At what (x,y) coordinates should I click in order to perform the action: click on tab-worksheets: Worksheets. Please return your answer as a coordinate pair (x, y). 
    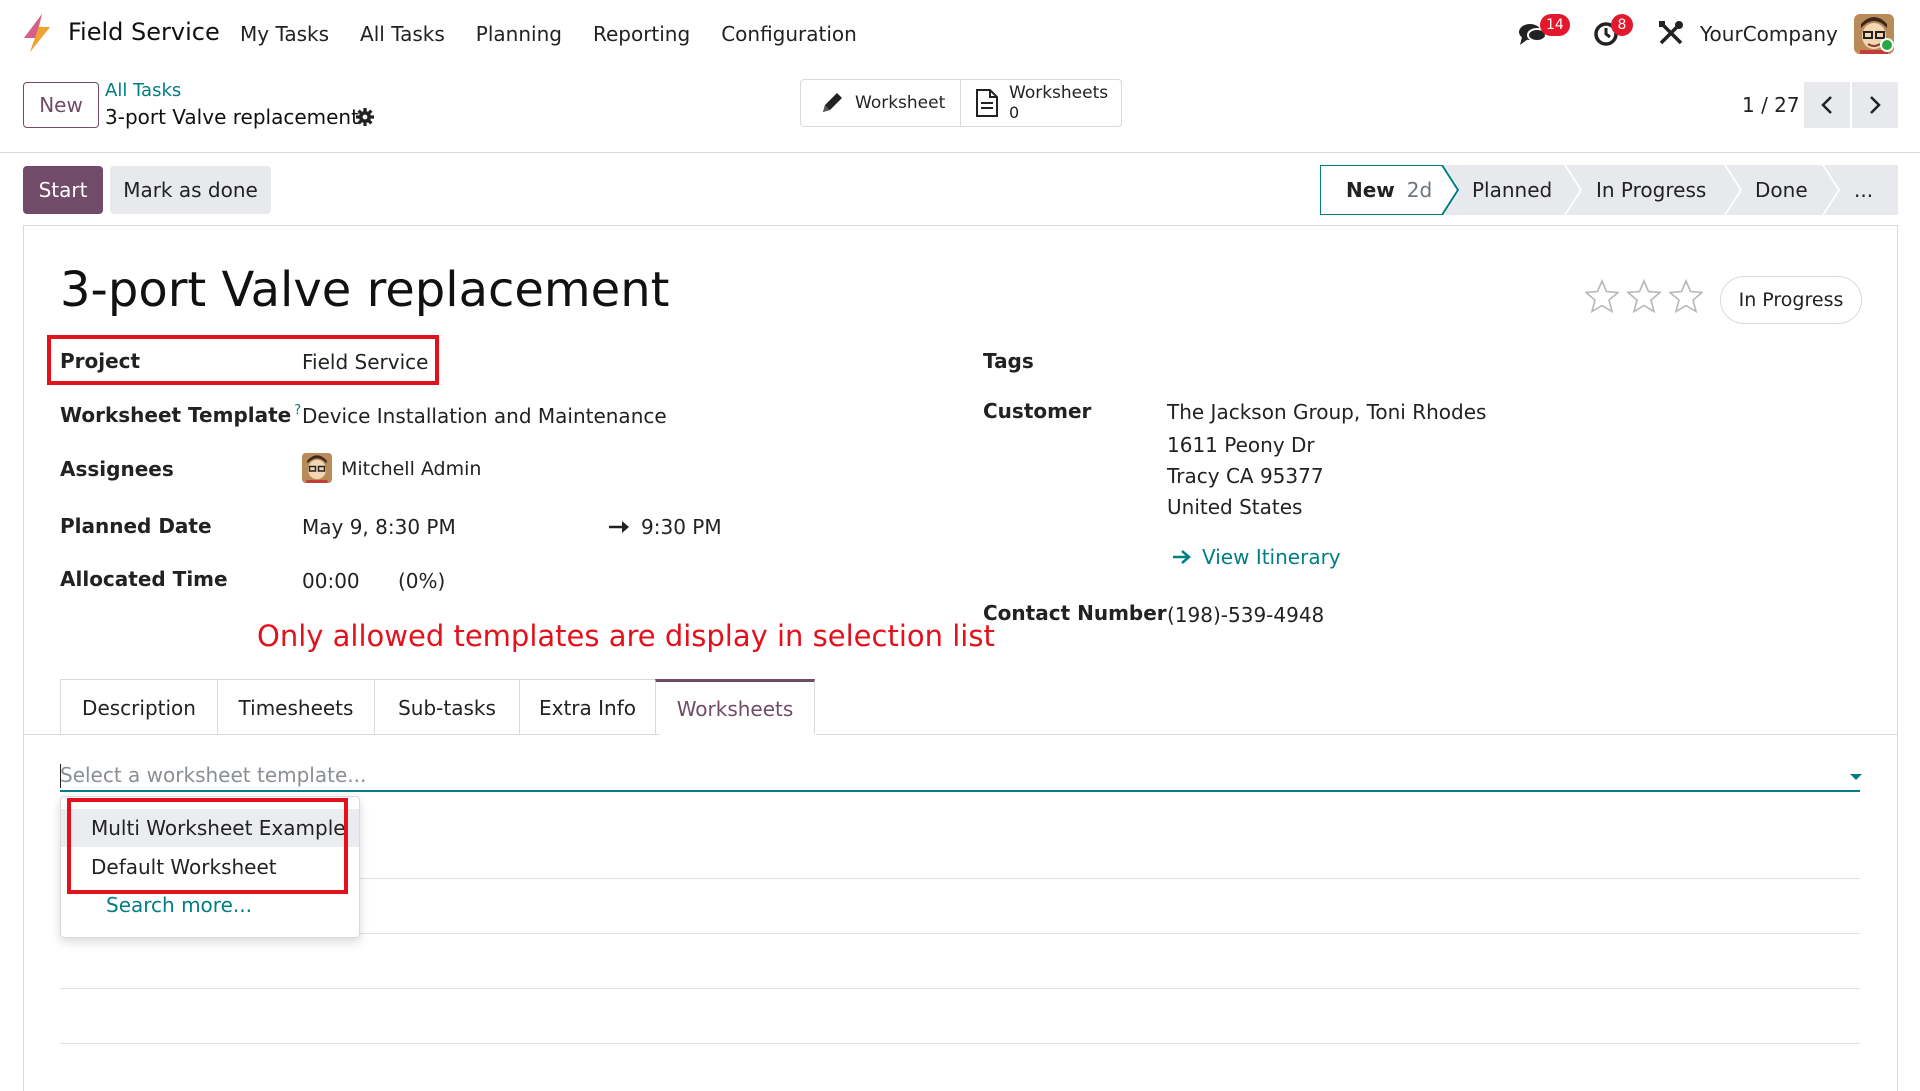
    Looking at the image, I should click on (735, 707).